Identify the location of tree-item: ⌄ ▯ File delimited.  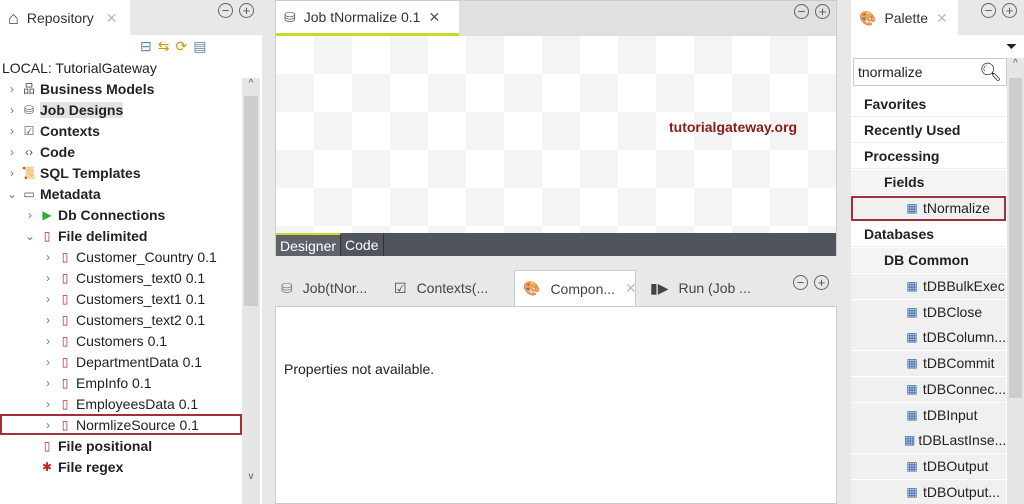
(74, 235).